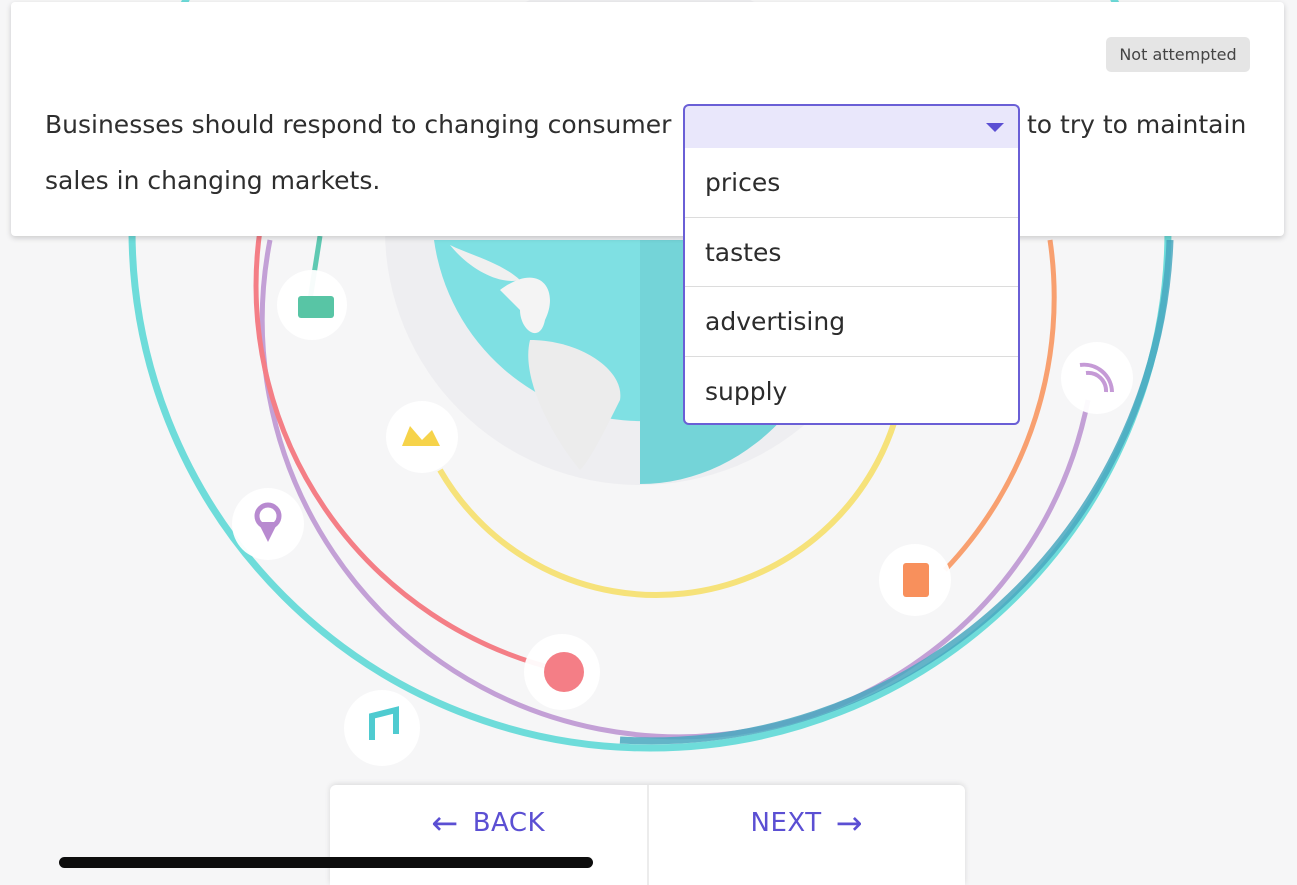 The image size is (1297, 885). Describe the element at coordinates (268, 524) in the screenshot. I see `location-node` at that location.